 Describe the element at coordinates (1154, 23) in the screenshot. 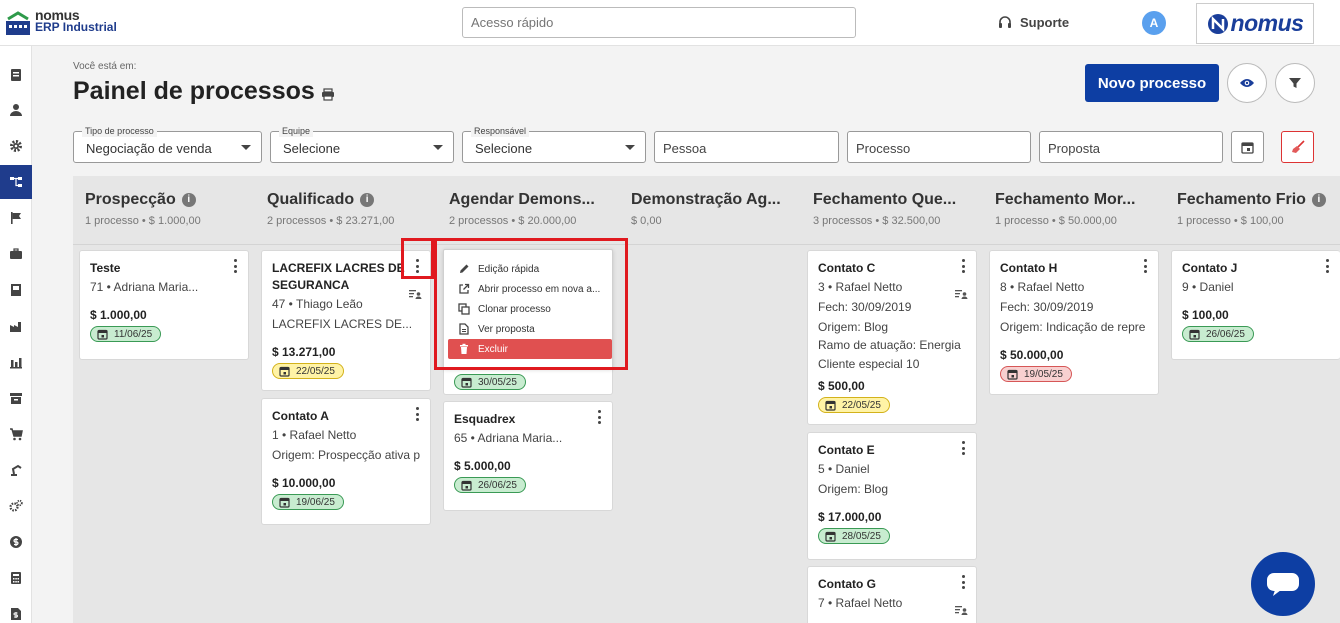

I see `user-avatar: A` at that location.